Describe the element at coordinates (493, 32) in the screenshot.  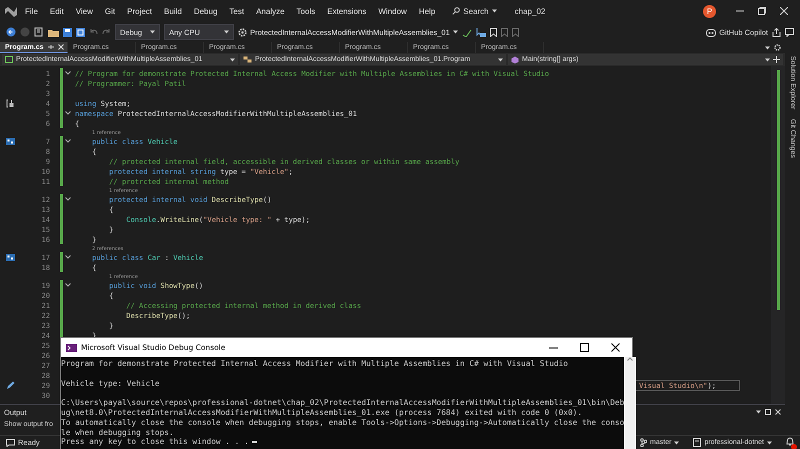
I see `bookmark-icon` at that location.